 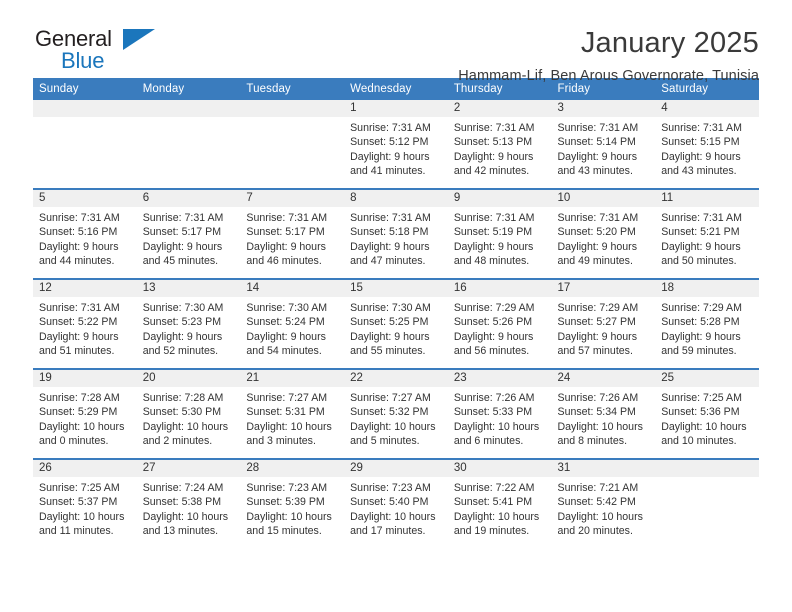 What do you see at coordinates (389, 142) in the screenshot?
I see `sunset-text: Sunset: 5:12 PM` at bounding box center [389, 142].